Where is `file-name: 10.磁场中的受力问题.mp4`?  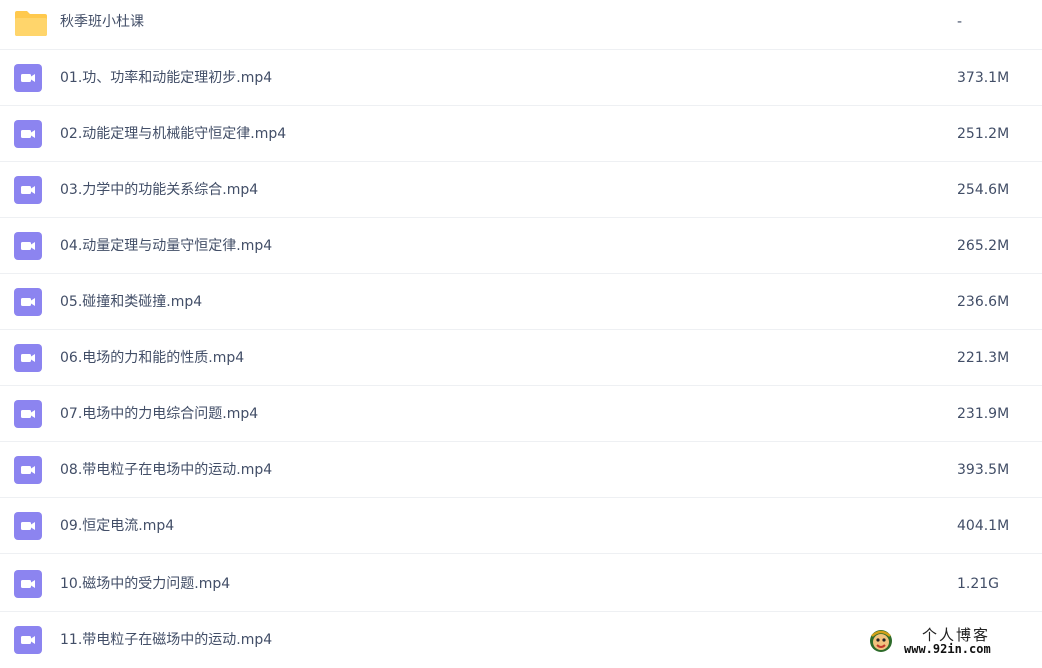
file-name: 10.磁场中的受力问题.mp4 is located at coordinates (145, 584).